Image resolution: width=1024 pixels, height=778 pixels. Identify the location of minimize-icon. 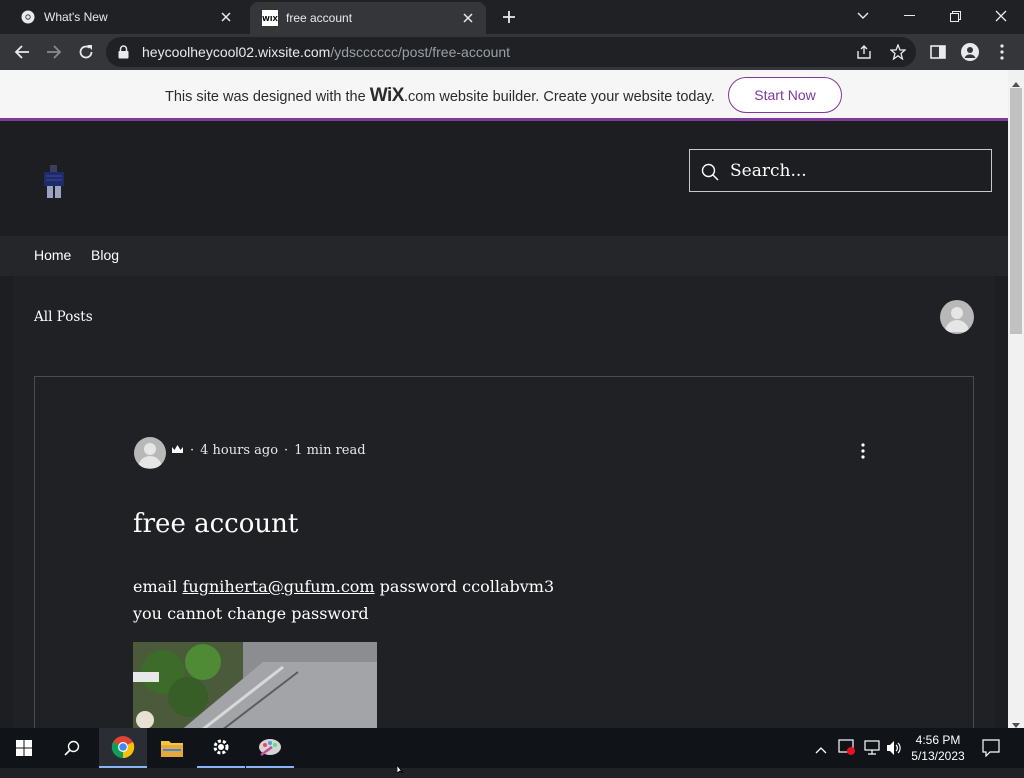
(909, 16).